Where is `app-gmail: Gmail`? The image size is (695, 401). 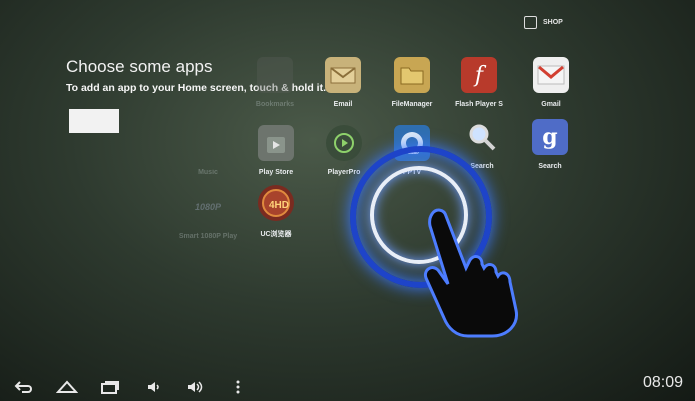
app-gmail: Gmail is located at coordinates (551, 82).